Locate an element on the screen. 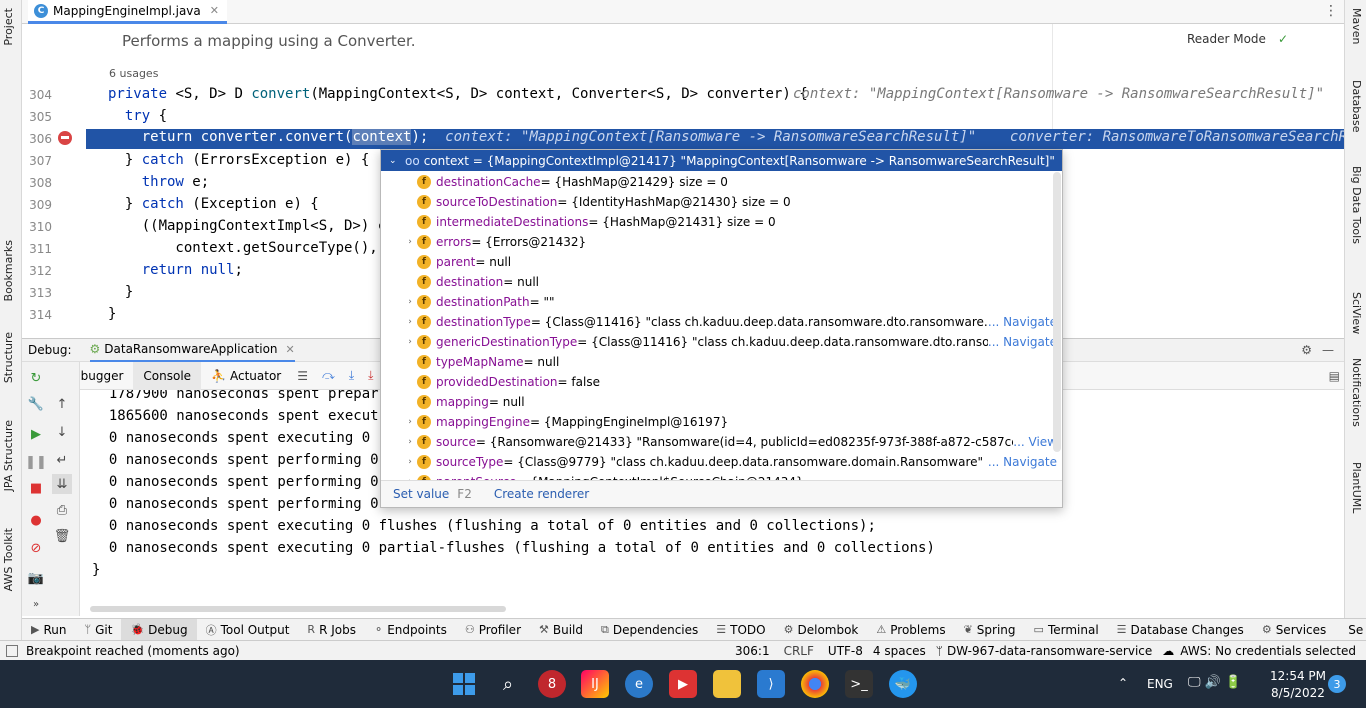 The height and width of the screenshot is (708, 1366). popup-scrollbar is located at coordinates (1057, 312).